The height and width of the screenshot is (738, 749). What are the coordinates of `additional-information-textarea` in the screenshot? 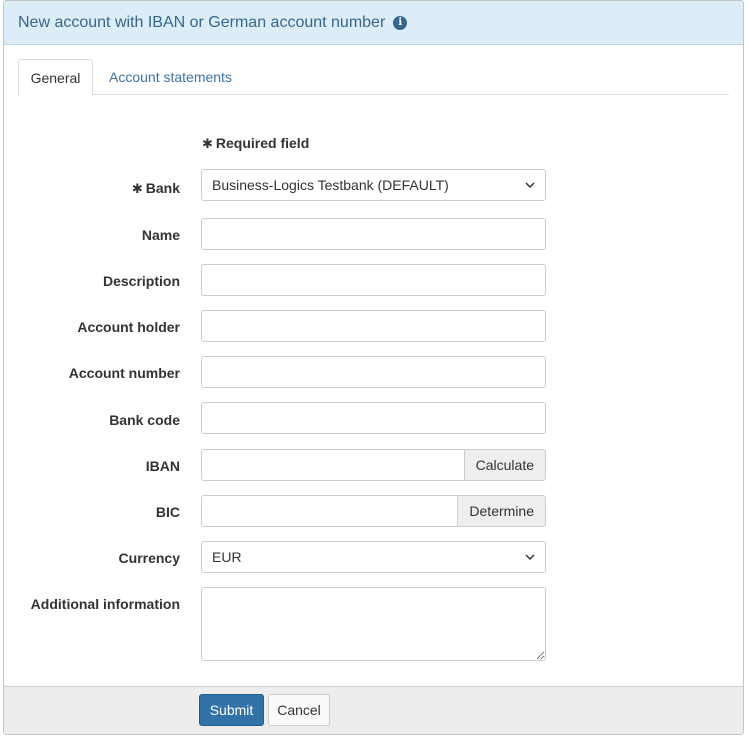 It's located at (373, 624).